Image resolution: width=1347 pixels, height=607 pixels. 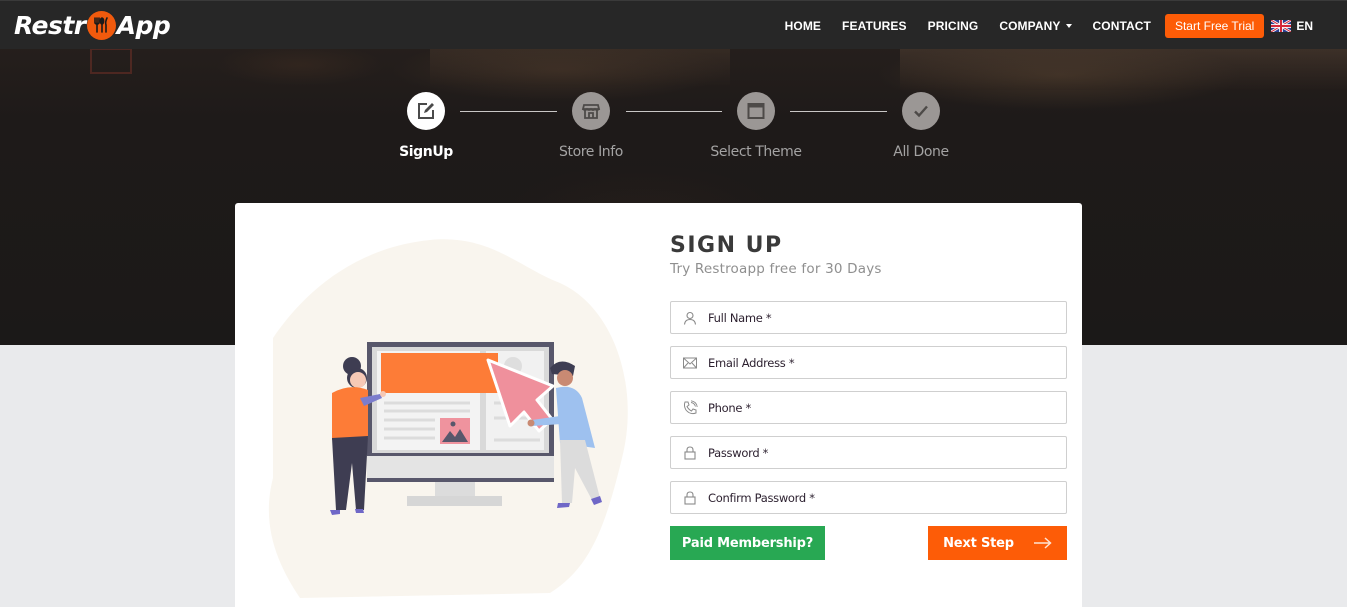 What do you see at coordinates (591, 111) in the screenshot?
I see `store-icon` at bounding box center [591, 111].